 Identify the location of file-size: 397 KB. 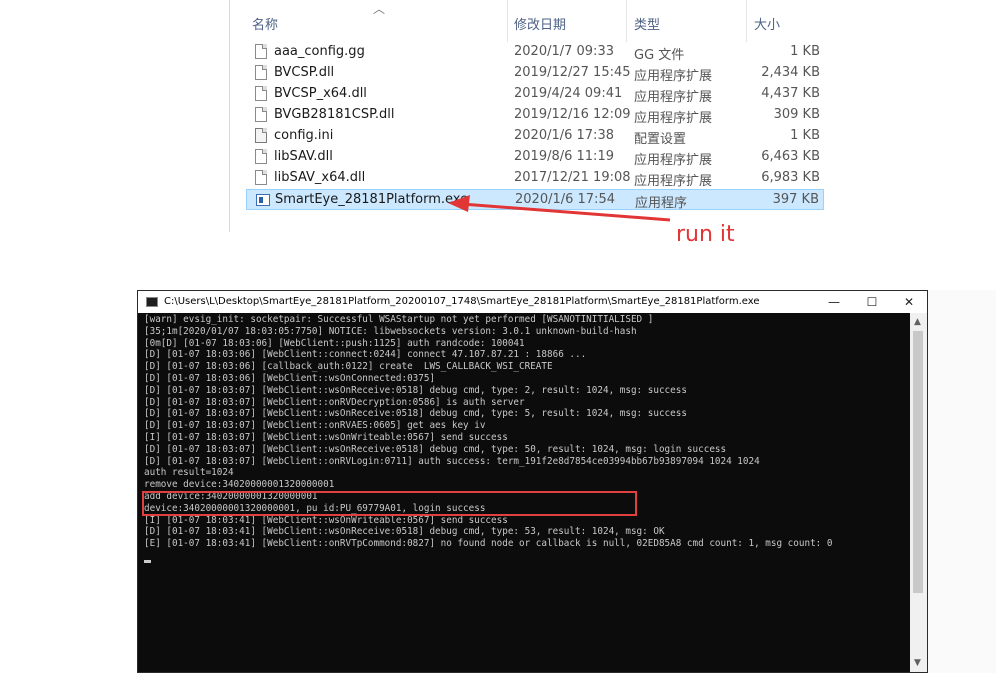
(795, 199).